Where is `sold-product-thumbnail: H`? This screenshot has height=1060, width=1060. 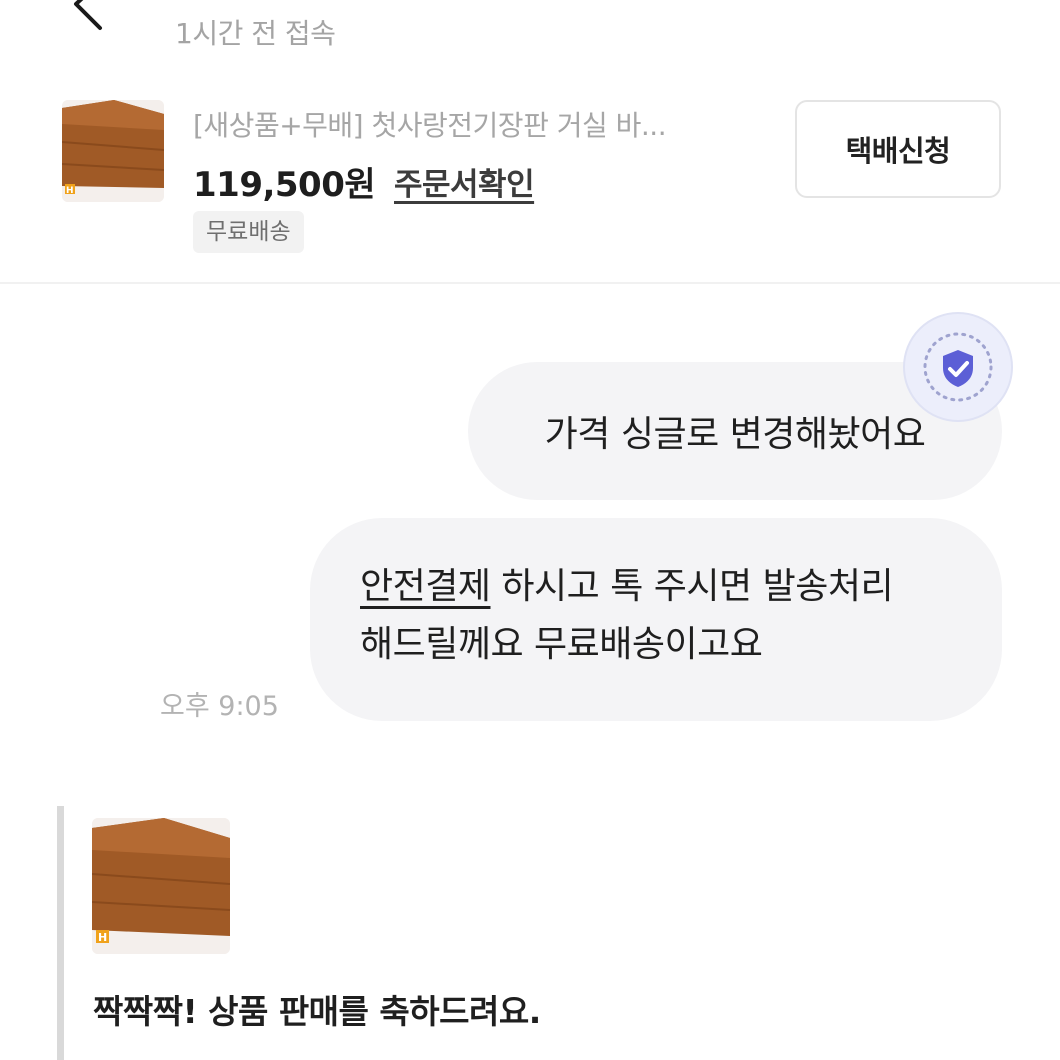 sold-product-thumbnail: H is located at coordinates (161, 886).